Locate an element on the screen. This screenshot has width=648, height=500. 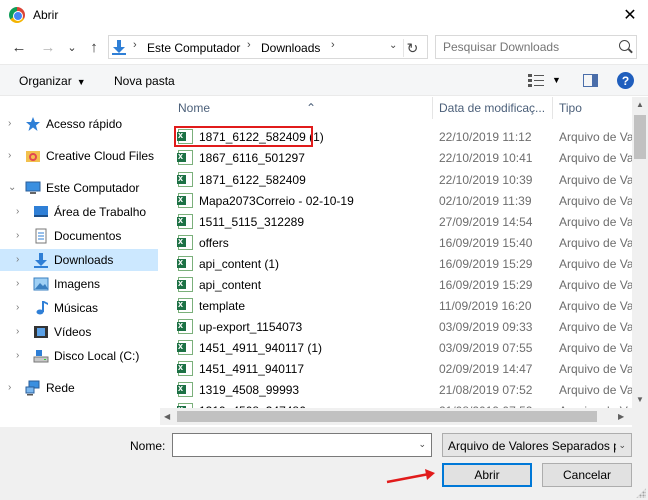
forward-button: → is located at coordinates (48, 47).